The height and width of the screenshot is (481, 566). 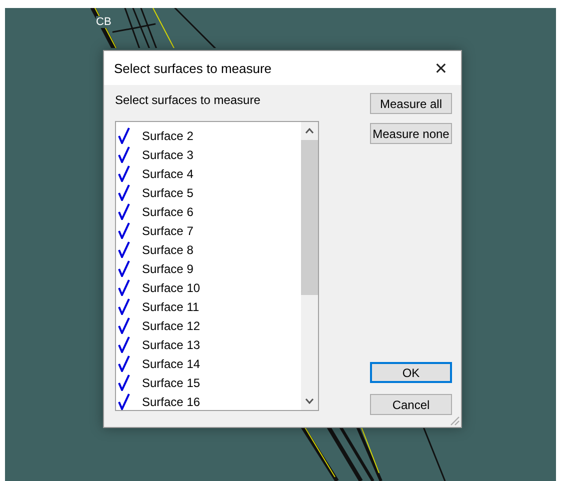 What do you see at coordinates (208, 173) in the screenshot?
I see `surface-item: Surface 4` at bounding box center [208, 173].